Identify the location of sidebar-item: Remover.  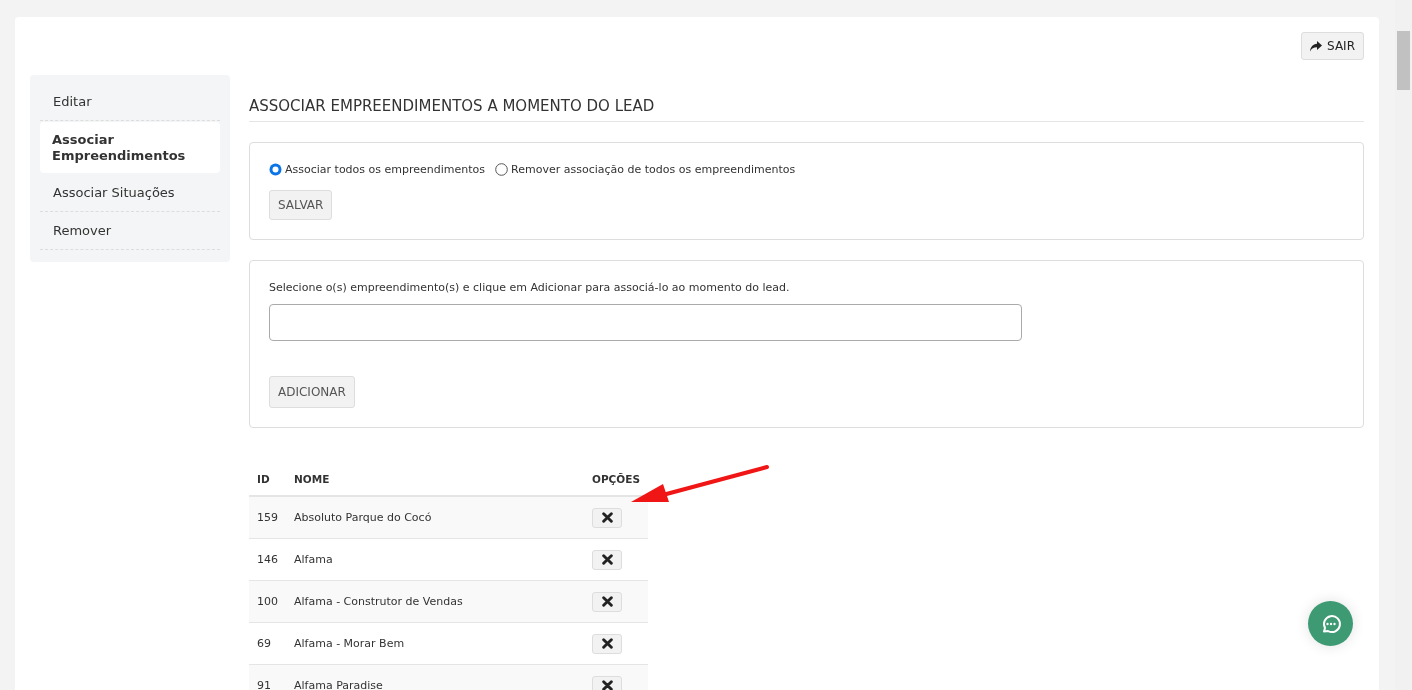
(130, 231).